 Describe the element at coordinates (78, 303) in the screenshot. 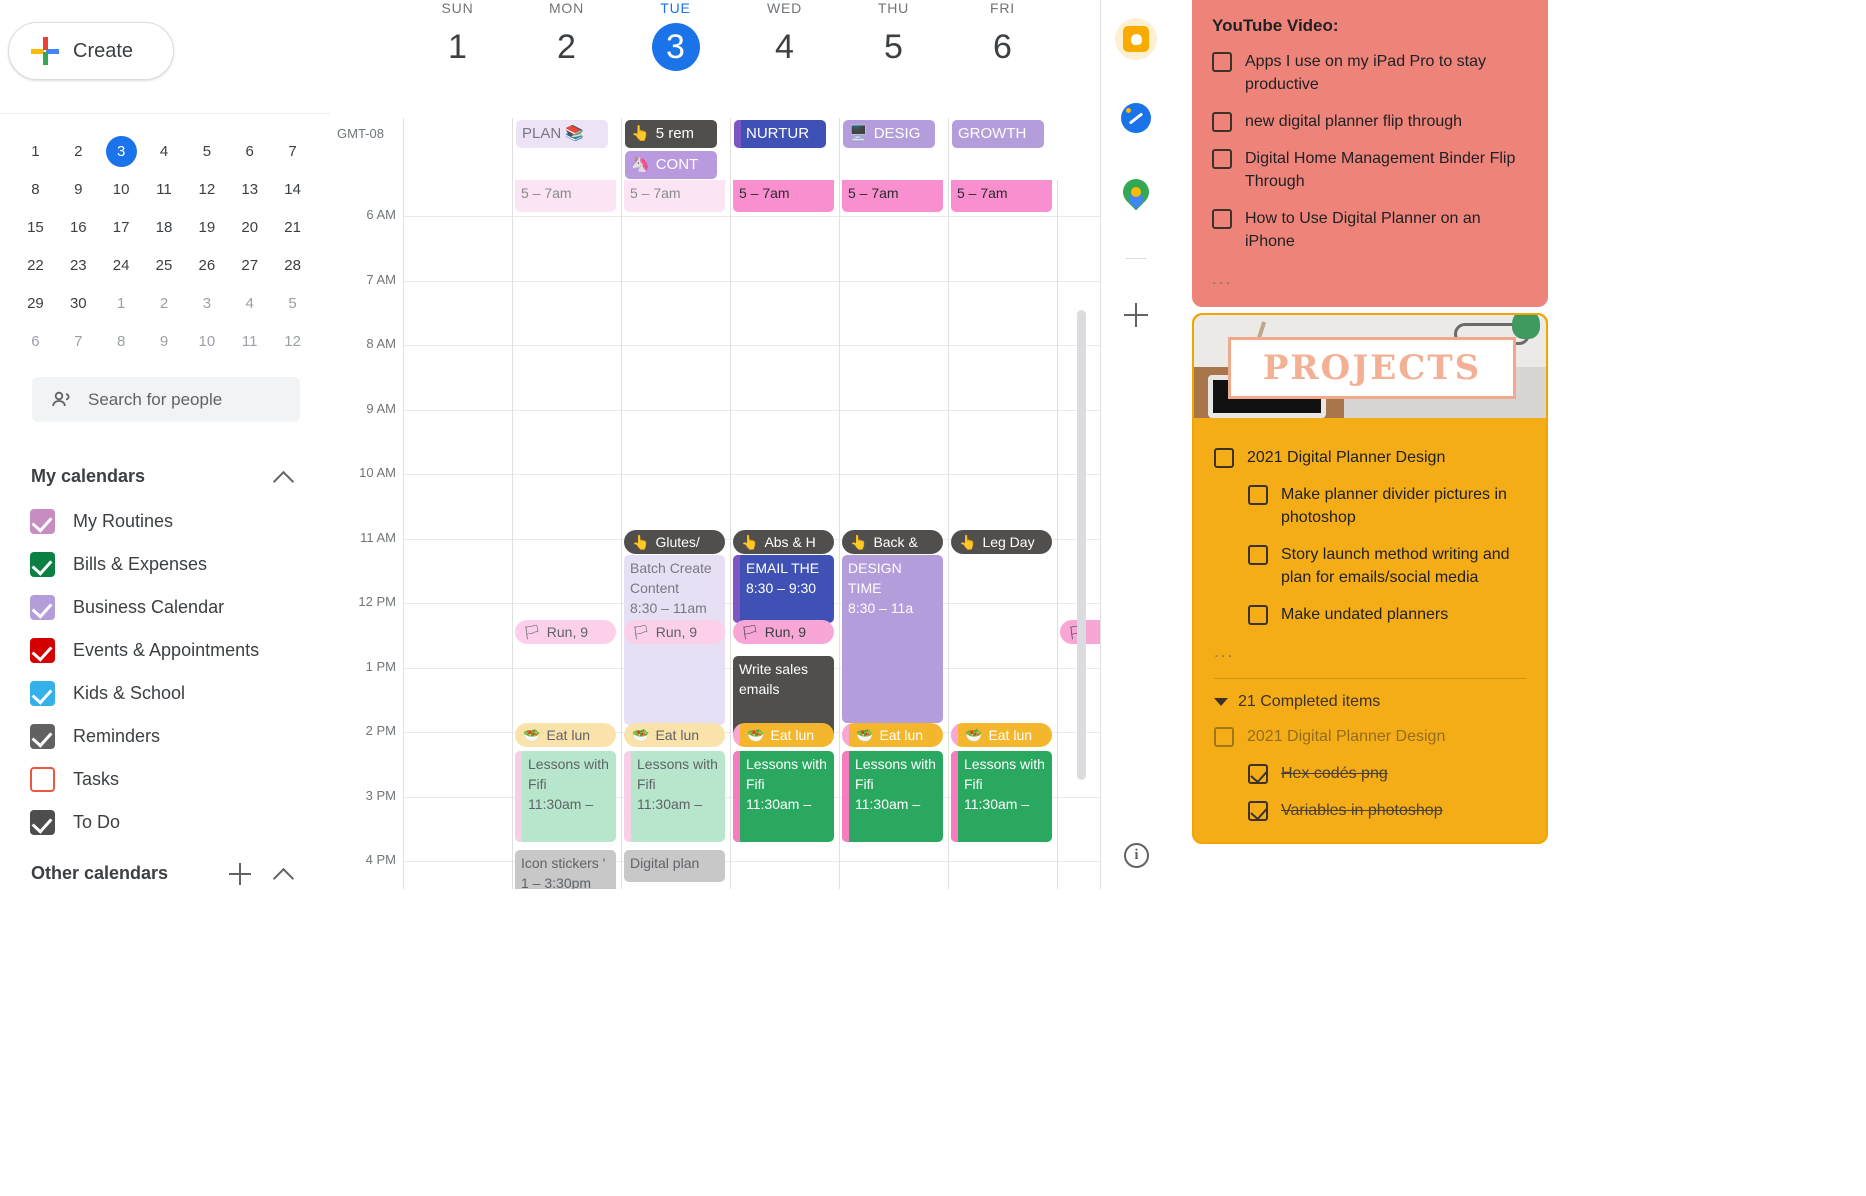

I see `mini-month-day: 30` at that location.